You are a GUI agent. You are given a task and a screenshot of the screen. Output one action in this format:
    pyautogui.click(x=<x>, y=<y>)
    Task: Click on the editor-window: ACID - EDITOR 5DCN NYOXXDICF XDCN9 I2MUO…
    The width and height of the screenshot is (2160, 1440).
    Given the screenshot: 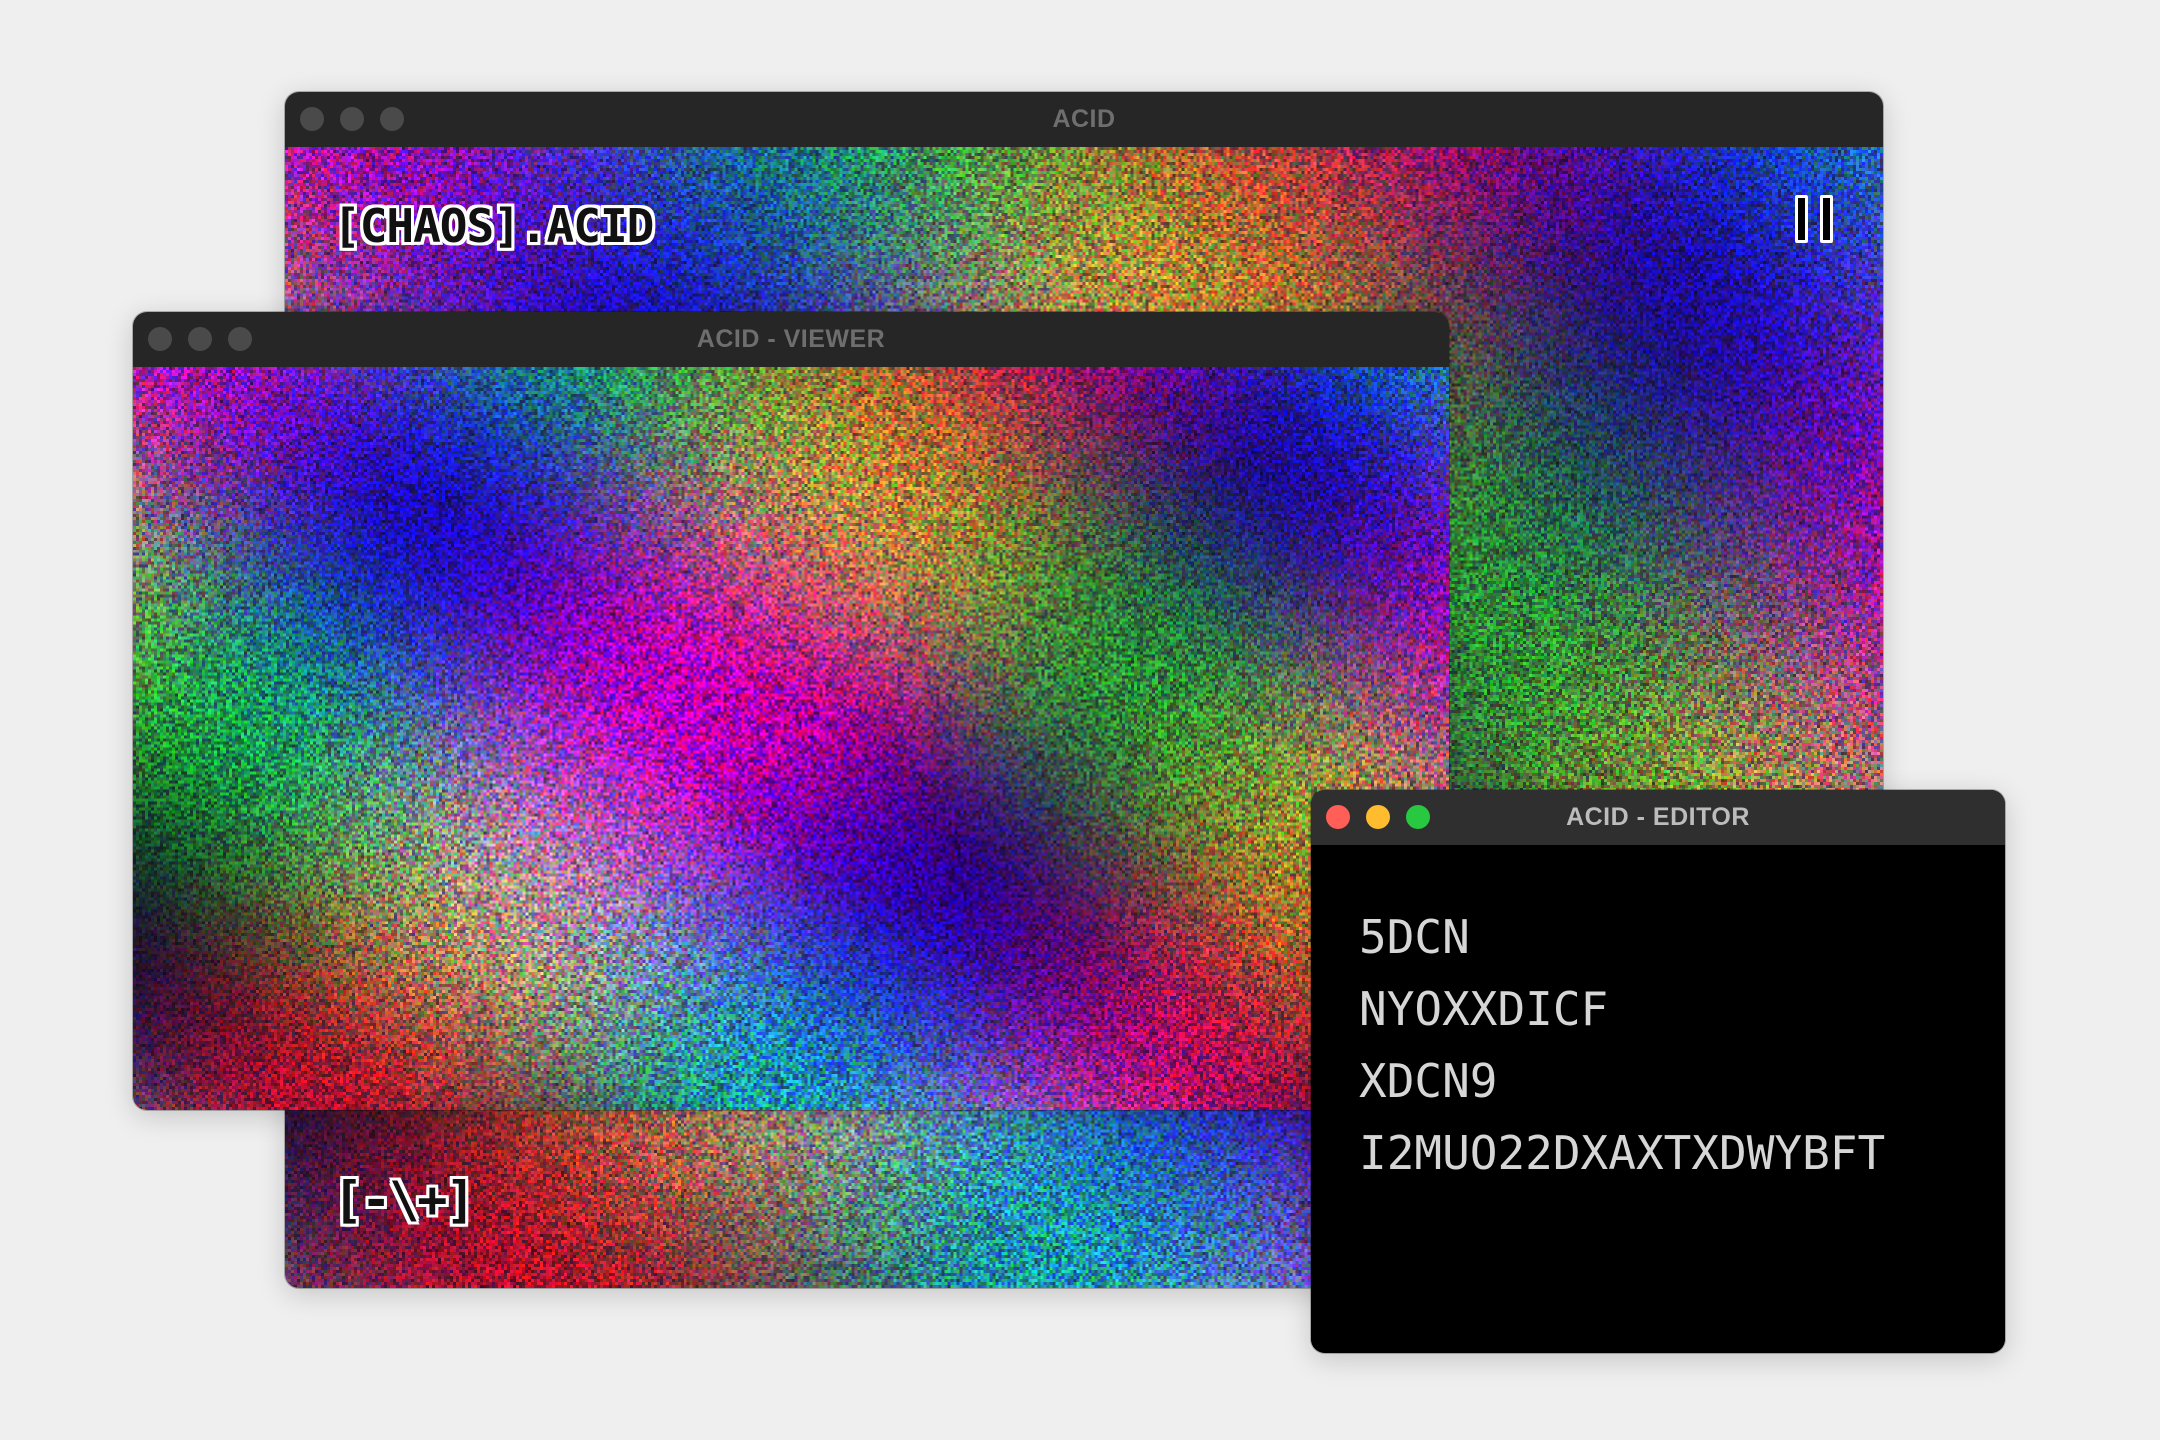 What is the action you would take?
    pyautogui.click(x=1658, y=1071)
    